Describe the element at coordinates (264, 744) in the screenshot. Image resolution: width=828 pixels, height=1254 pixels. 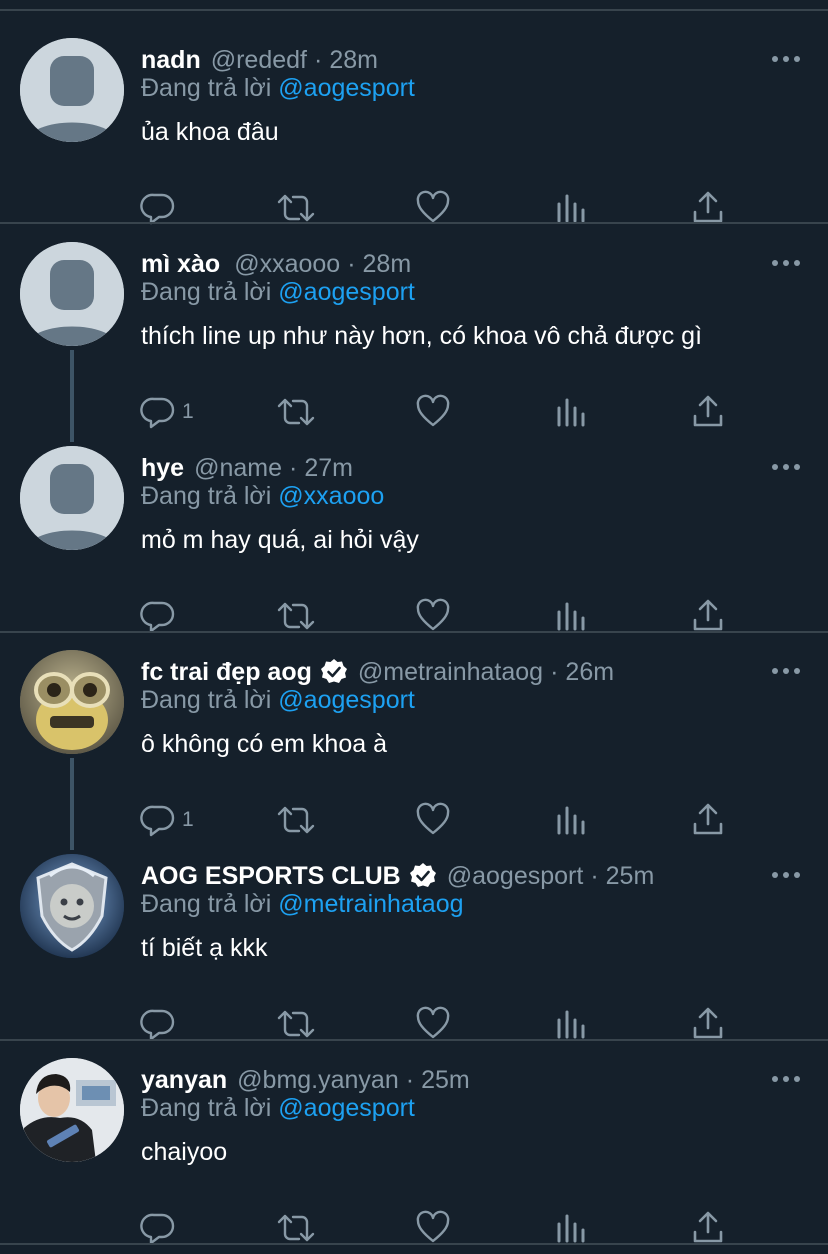
I see `tweet-text: ô không có em khoa à` at that location.